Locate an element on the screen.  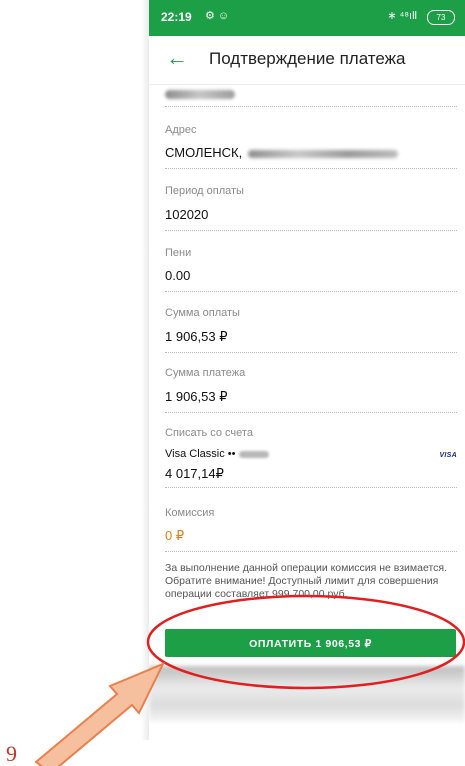
blurred-card-digits is located at coordinates (254, 454).